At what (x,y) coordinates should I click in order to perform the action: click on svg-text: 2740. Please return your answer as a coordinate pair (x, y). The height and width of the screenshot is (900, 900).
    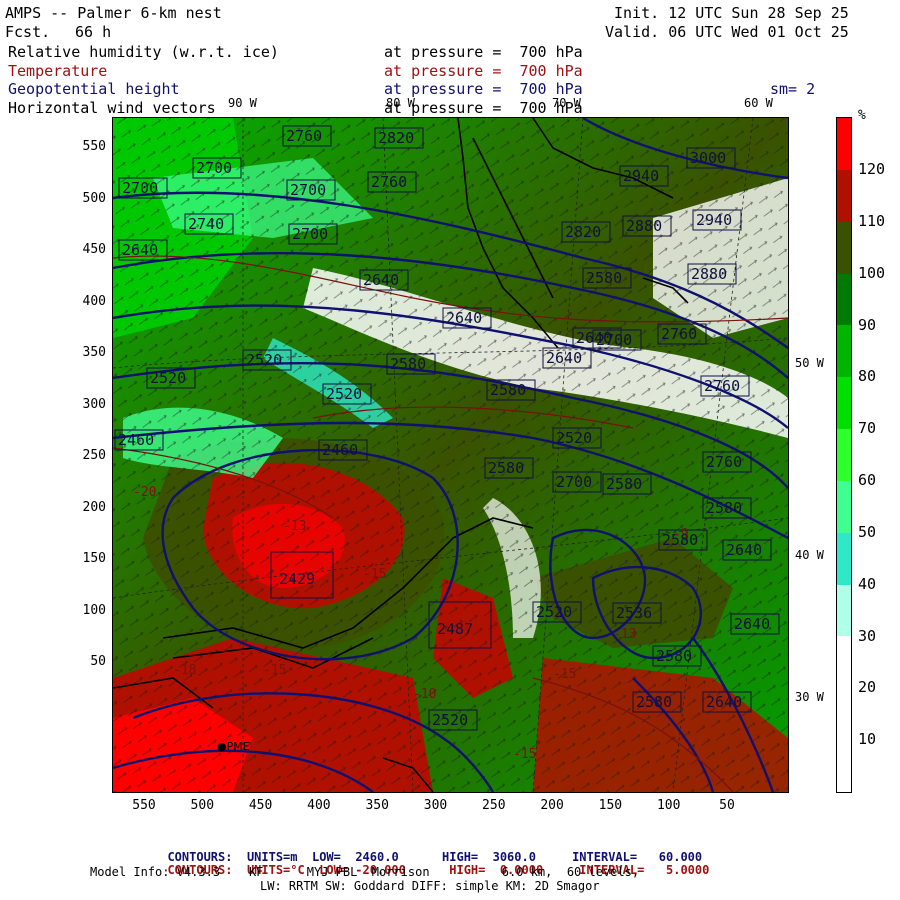
    Looking at the image, I should click on (206, 224).